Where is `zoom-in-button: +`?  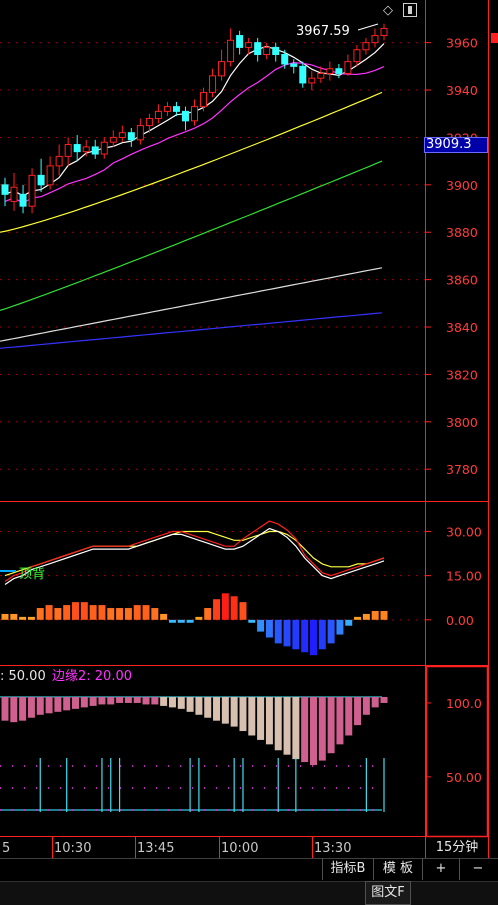
zoom-in-button: + is located at coordinates (440, 869).